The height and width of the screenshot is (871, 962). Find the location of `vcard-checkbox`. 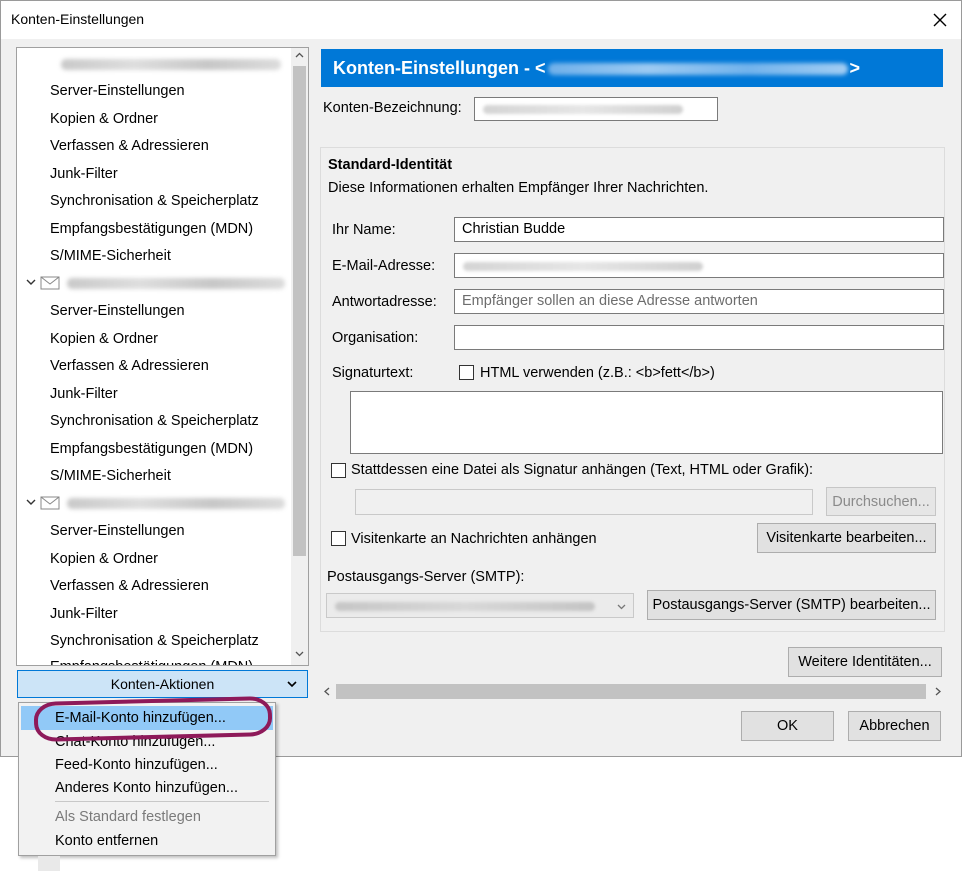

vcard-checkbox is located at coordinates (338, 538).